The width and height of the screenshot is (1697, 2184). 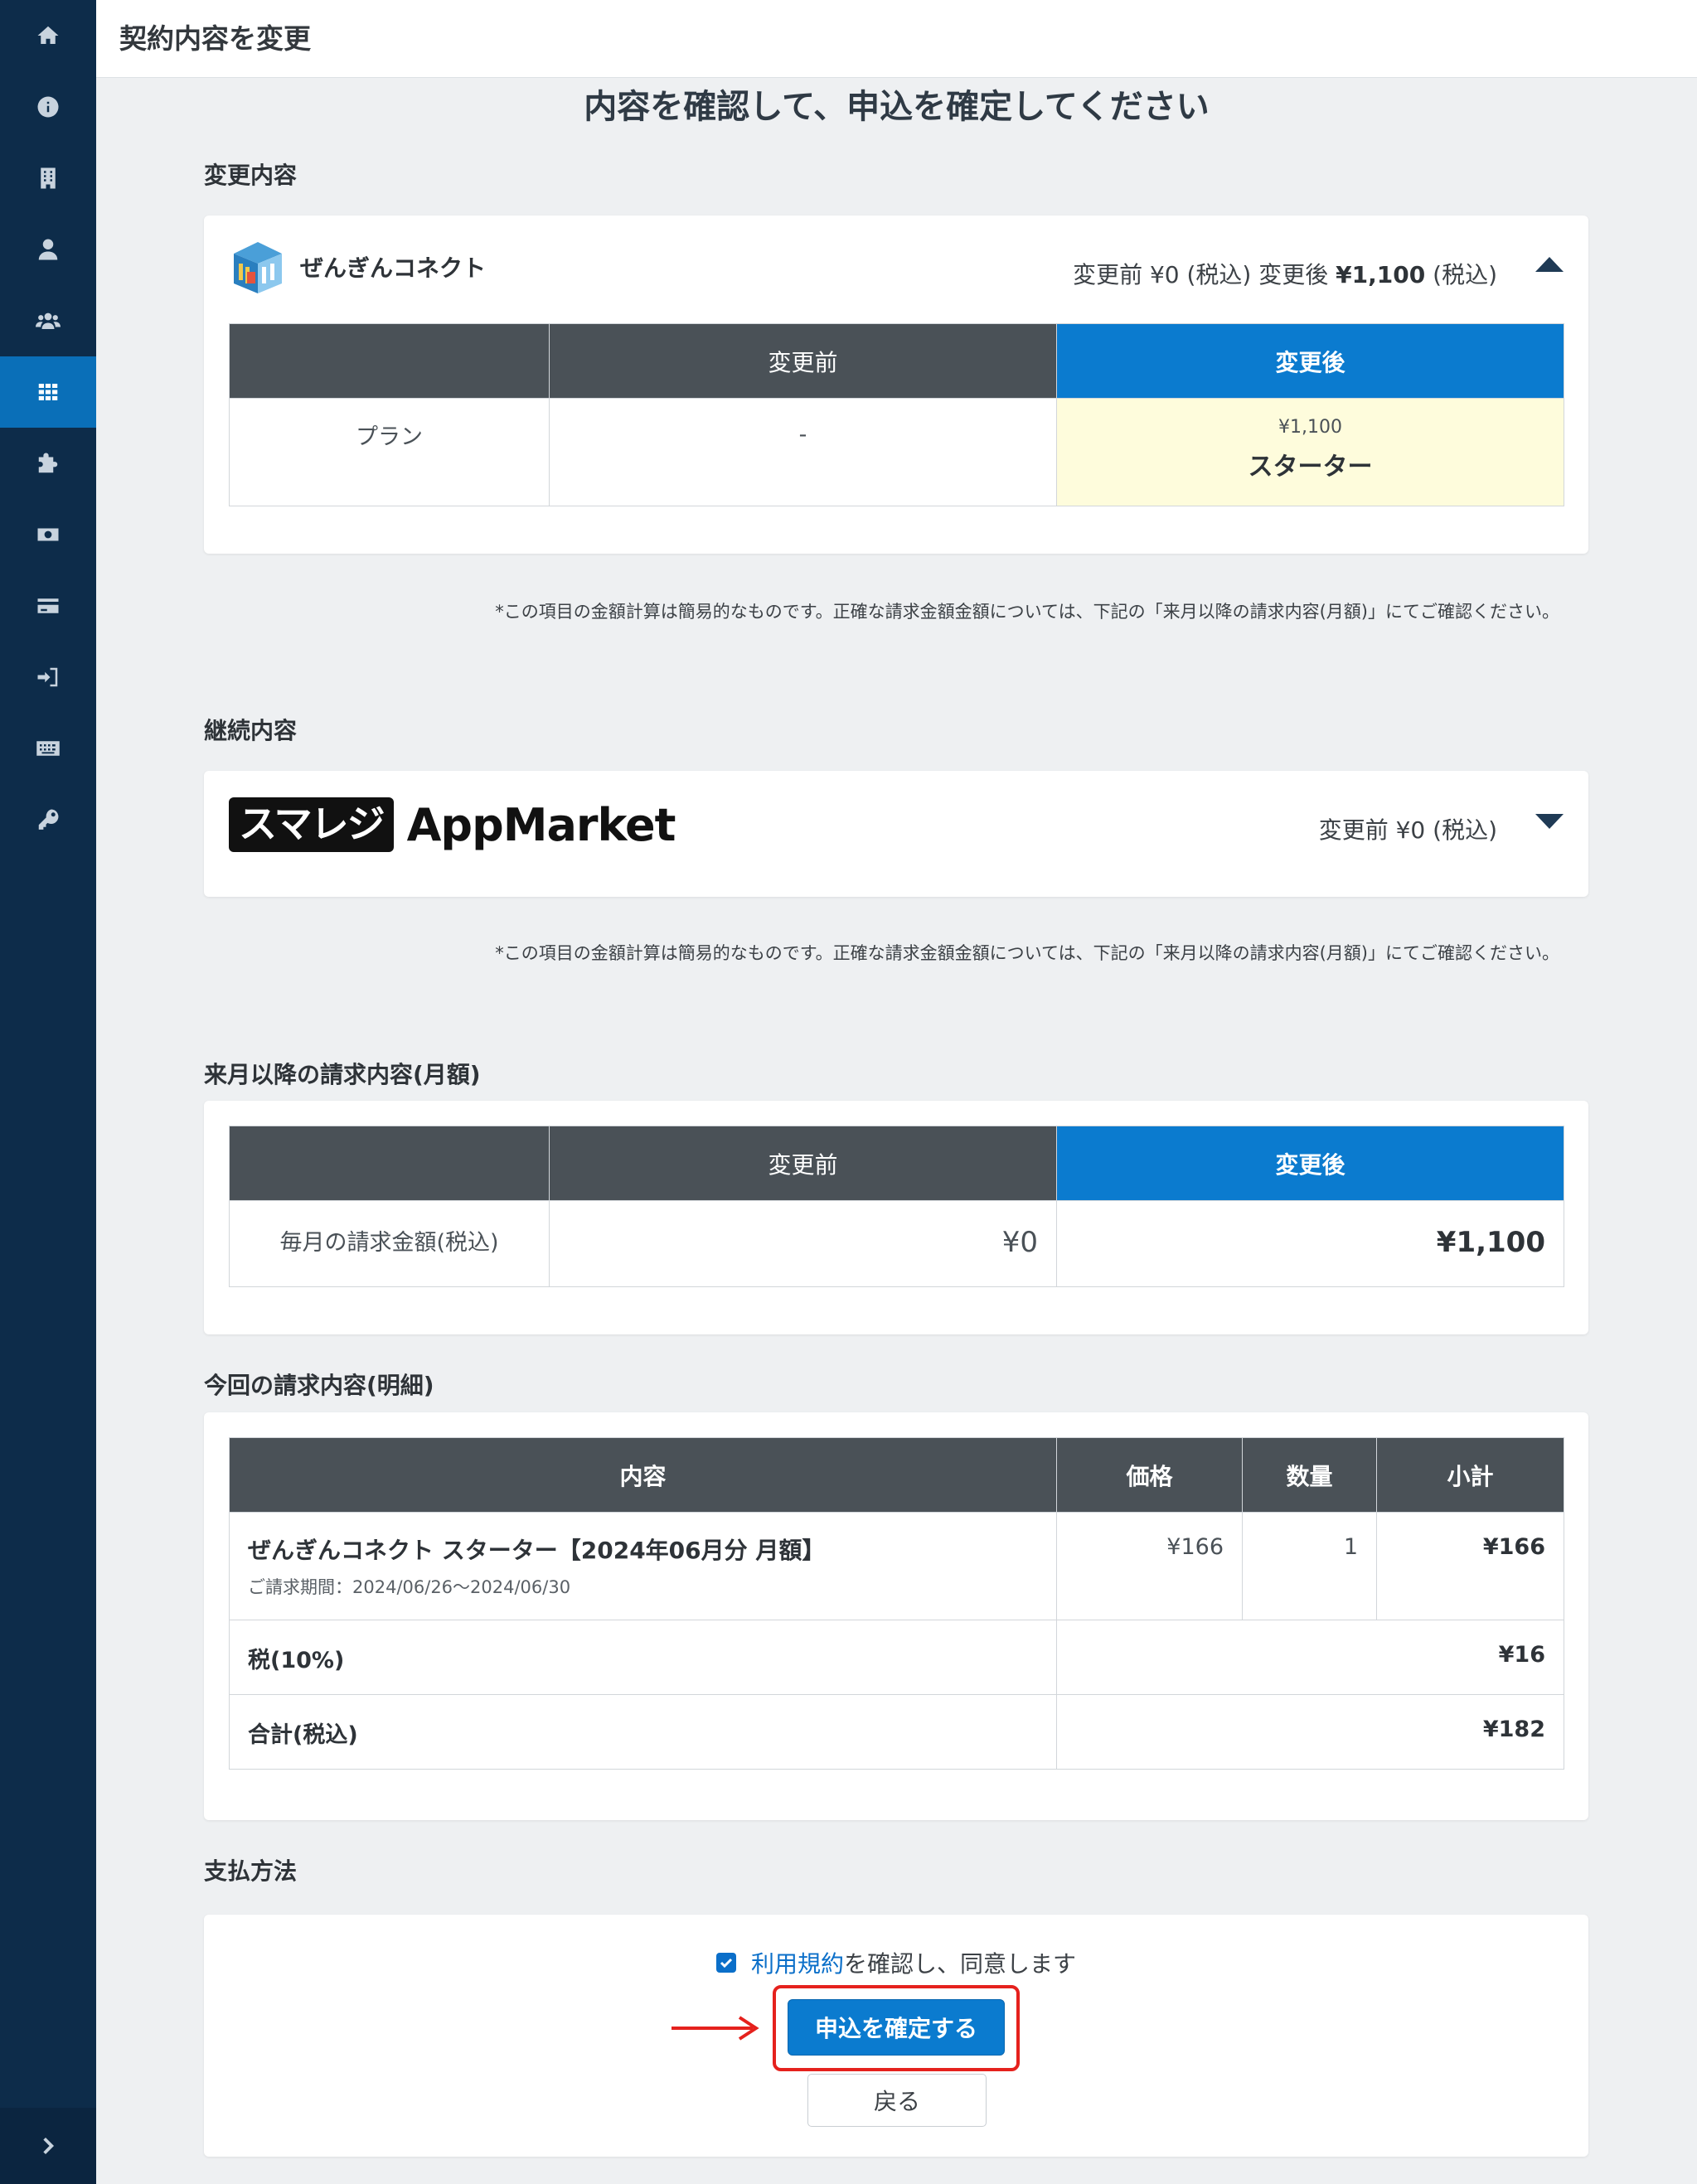 I want to click on payment-section-heading: 支払方法, so click(x=251, y=1871).